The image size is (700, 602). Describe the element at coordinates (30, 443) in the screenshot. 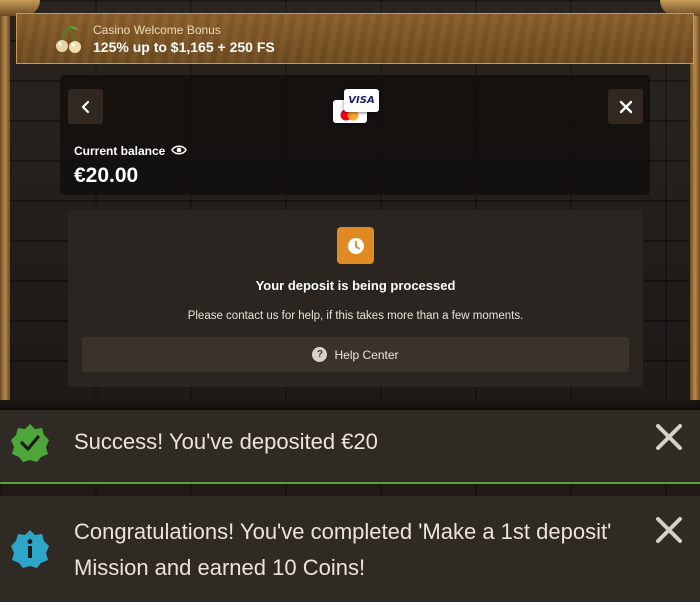

I see `checkmark-badge-icon` at that location.